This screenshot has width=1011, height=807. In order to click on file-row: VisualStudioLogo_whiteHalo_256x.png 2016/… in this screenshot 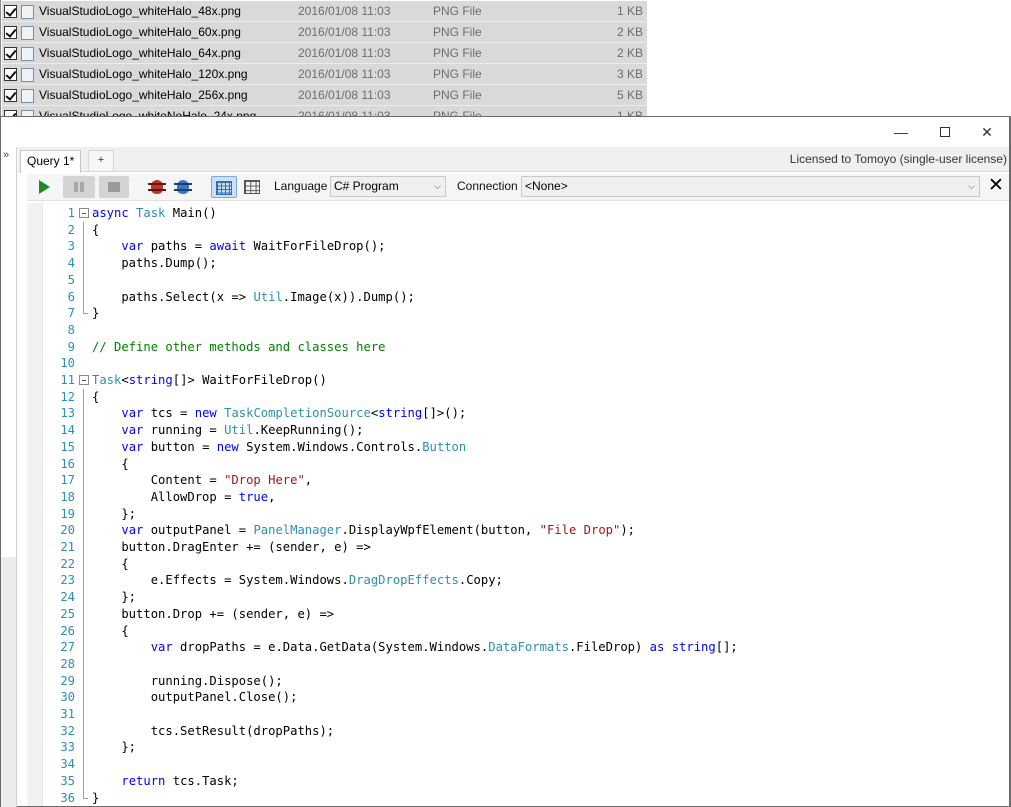, I will do `click(324, 95)`.